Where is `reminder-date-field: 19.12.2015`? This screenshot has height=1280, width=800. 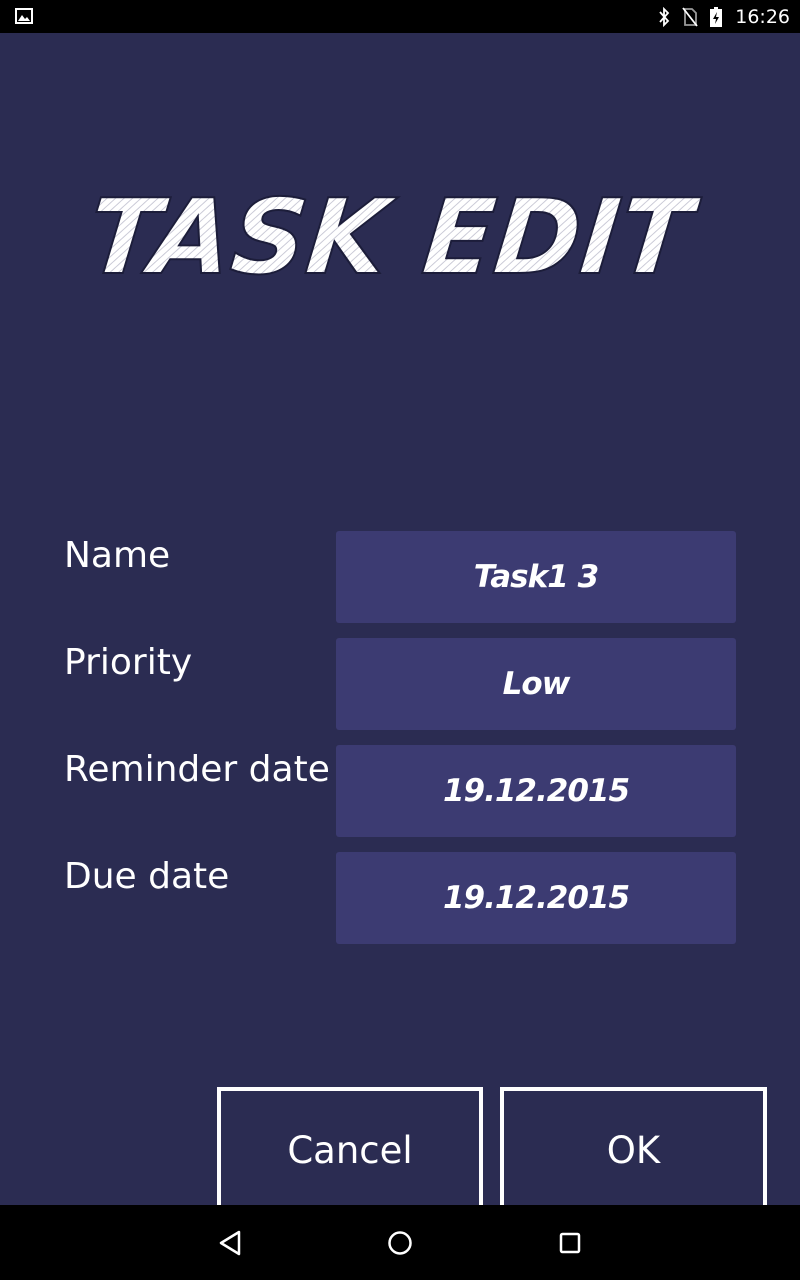 reminder-date-field: 19.12.2015 is located at coordinates (536, 791).